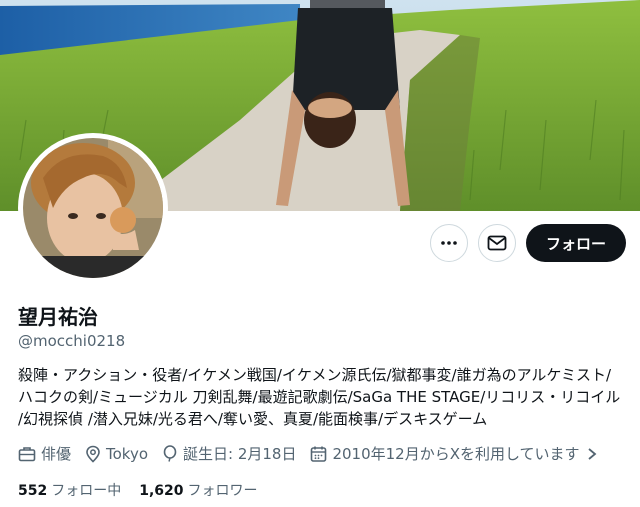 The width and height of the screenshot is (640, 507). I want to click on profile-meta: 俳優 Tokyo 誕生日: 2月18日 2010年12月からXを利用しています, so click(310, 453).